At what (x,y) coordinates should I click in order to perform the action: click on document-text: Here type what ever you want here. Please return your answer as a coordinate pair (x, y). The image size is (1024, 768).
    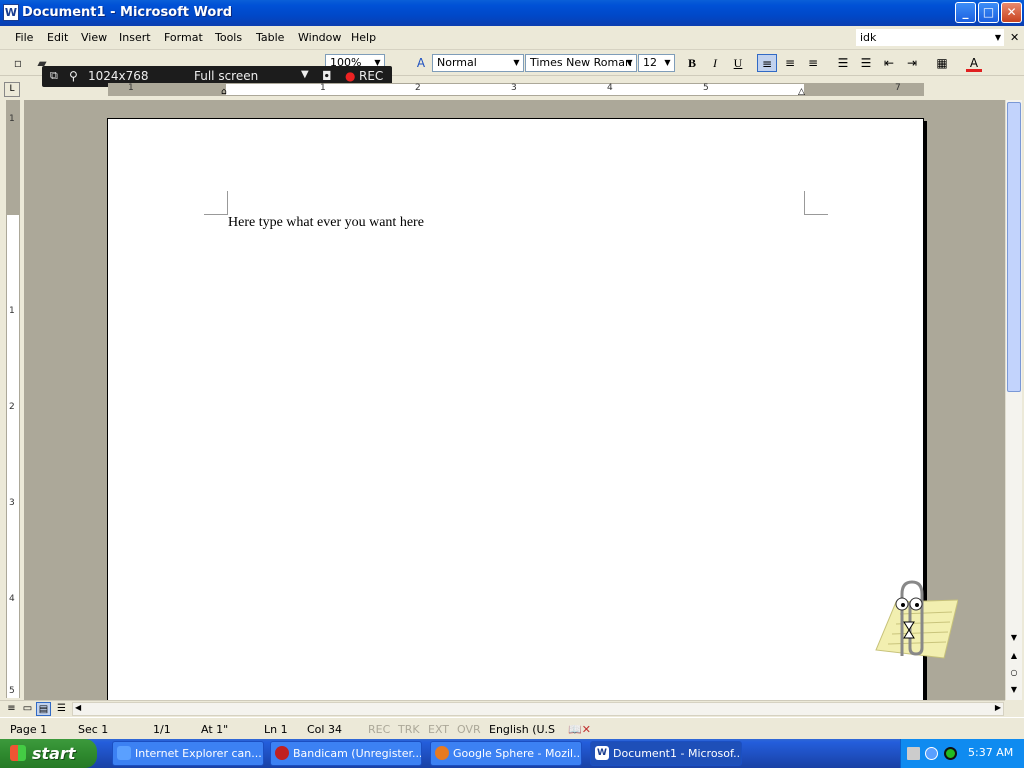
    Looking at the image, I should click on (326, 223).